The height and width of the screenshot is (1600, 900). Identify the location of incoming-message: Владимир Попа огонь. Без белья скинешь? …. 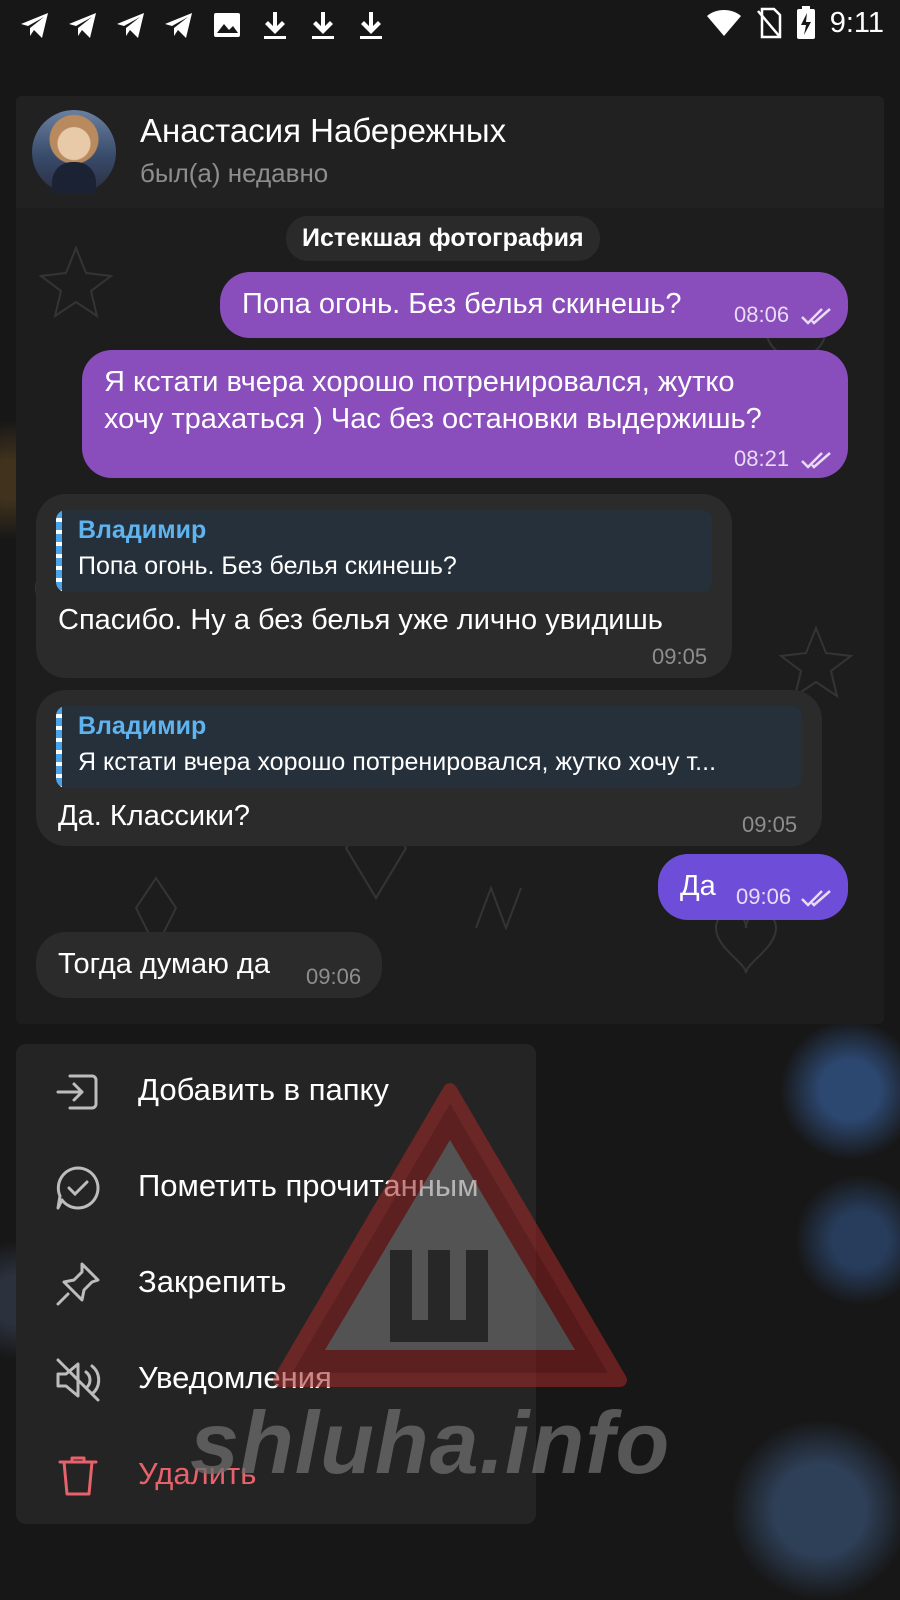
(384, 586).